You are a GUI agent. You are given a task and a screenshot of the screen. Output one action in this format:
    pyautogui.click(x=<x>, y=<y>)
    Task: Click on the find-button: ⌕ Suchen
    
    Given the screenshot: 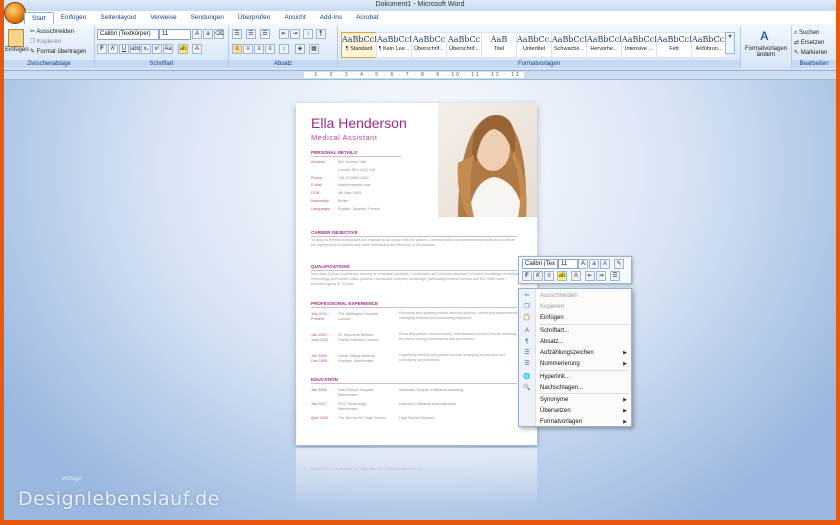 What is the action you would take?
    pyautogui.click(x=806, y=33)
    